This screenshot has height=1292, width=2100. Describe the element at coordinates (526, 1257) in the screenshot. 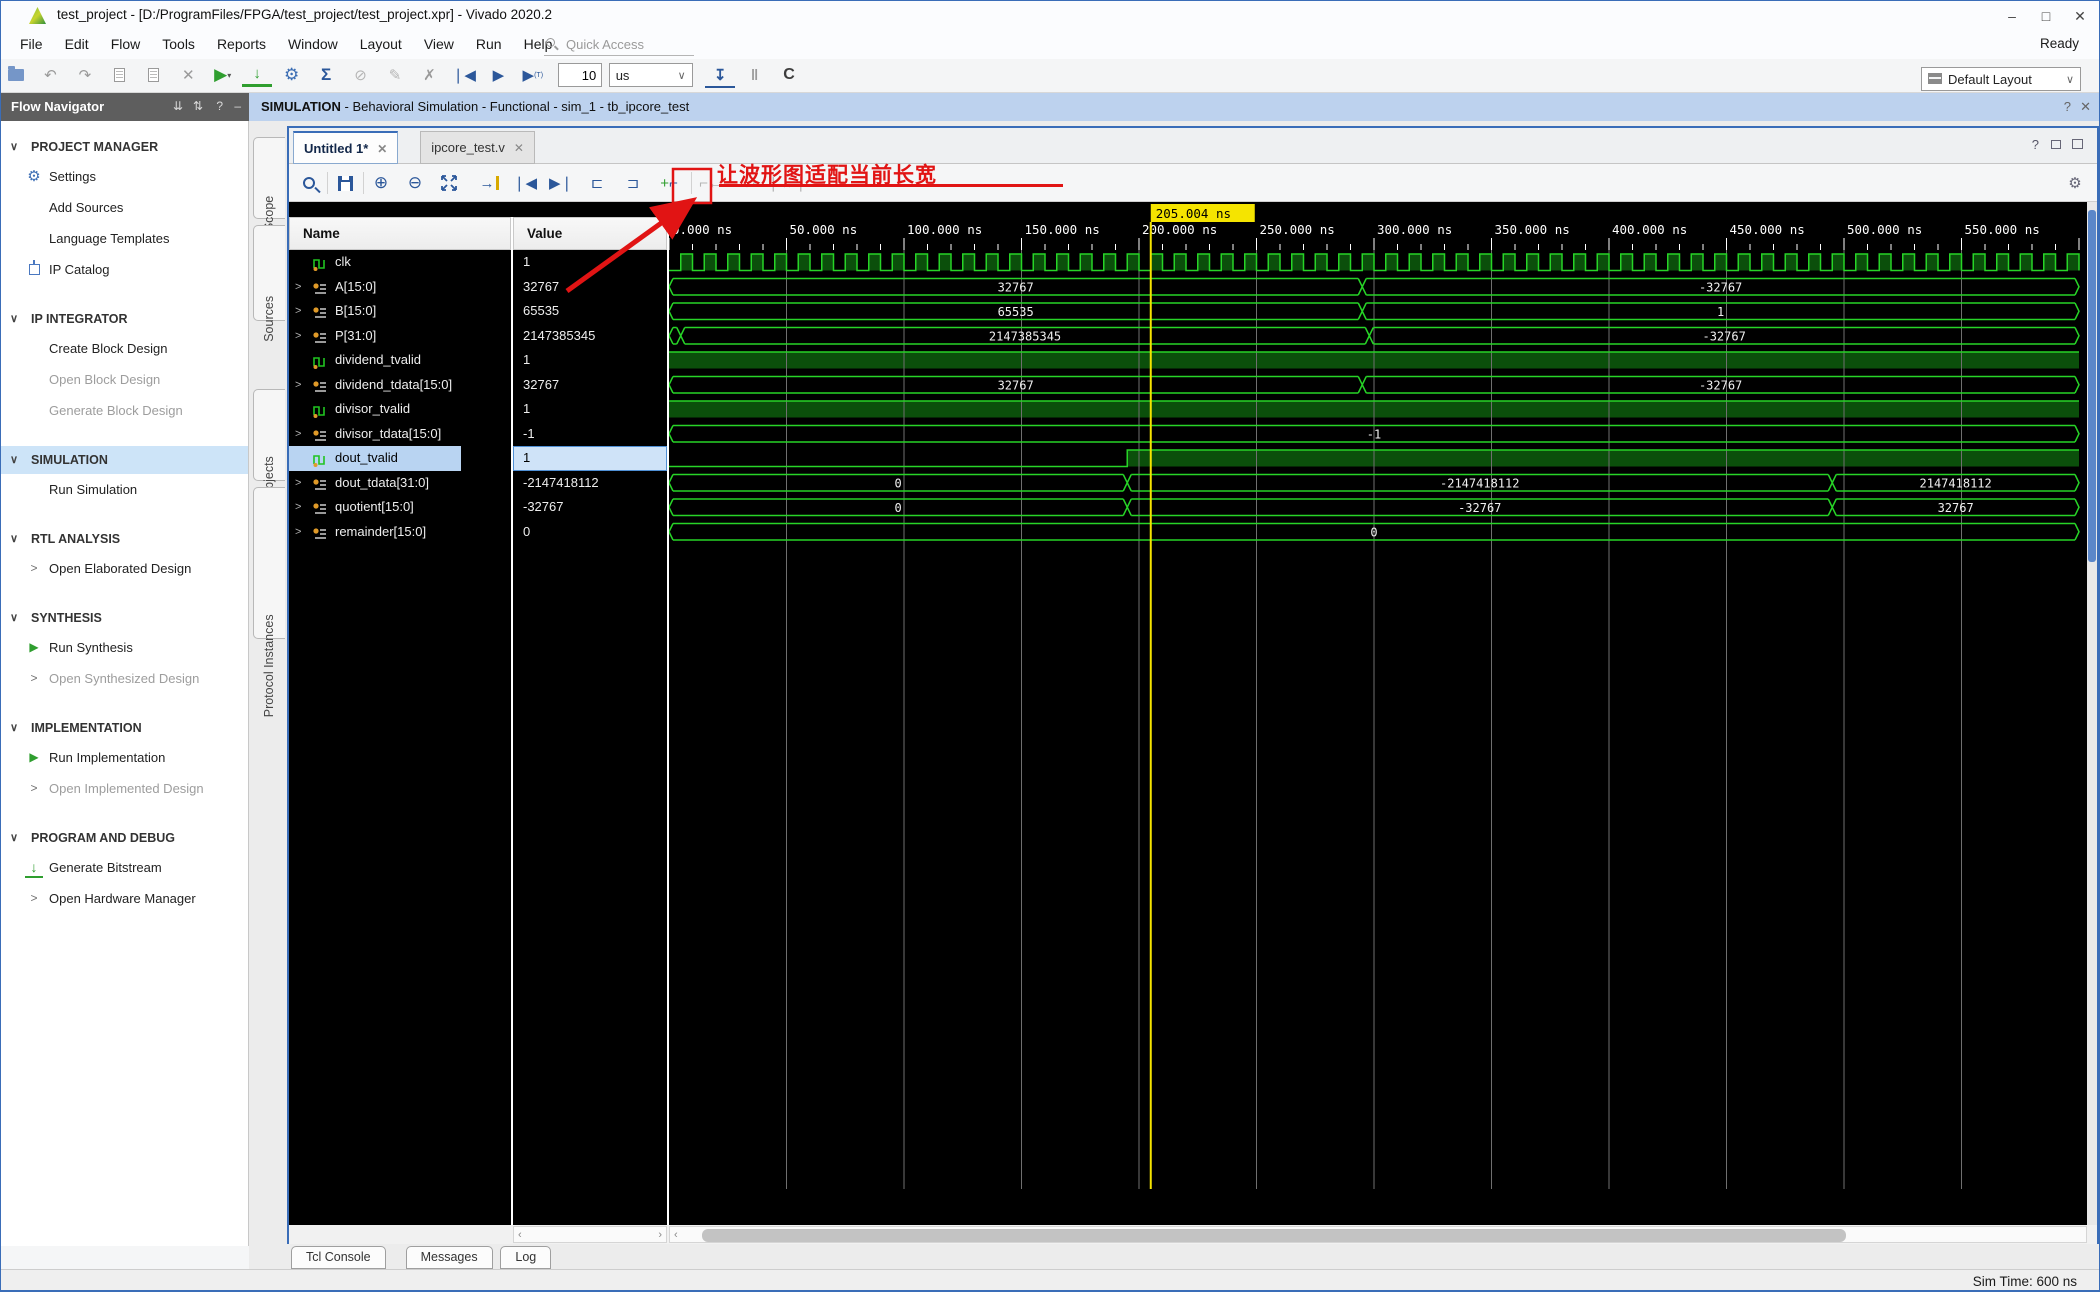

I see `bottom-tab-log: Log` at that location.